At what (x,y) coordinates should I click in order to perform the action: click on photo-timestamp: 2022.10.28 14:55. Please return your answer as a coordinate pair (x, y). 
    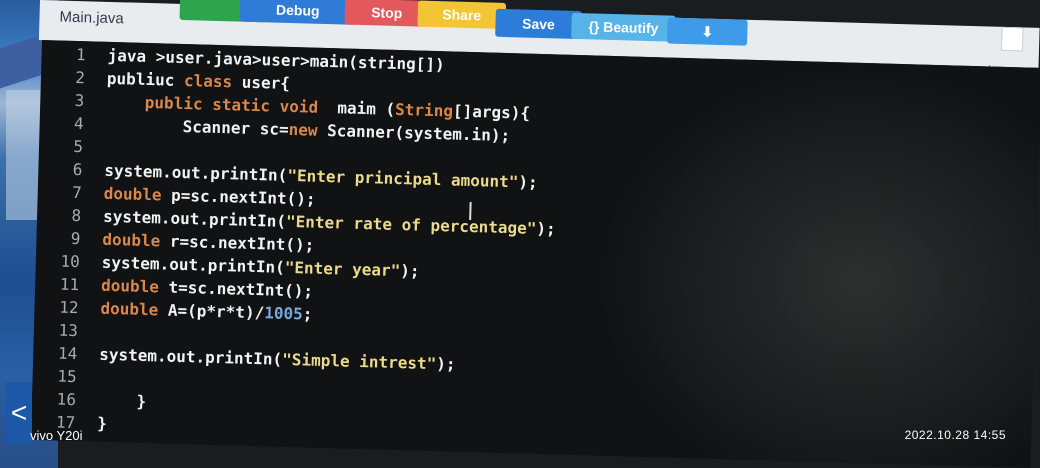
    Looking at the image, I should click on (955, 435).